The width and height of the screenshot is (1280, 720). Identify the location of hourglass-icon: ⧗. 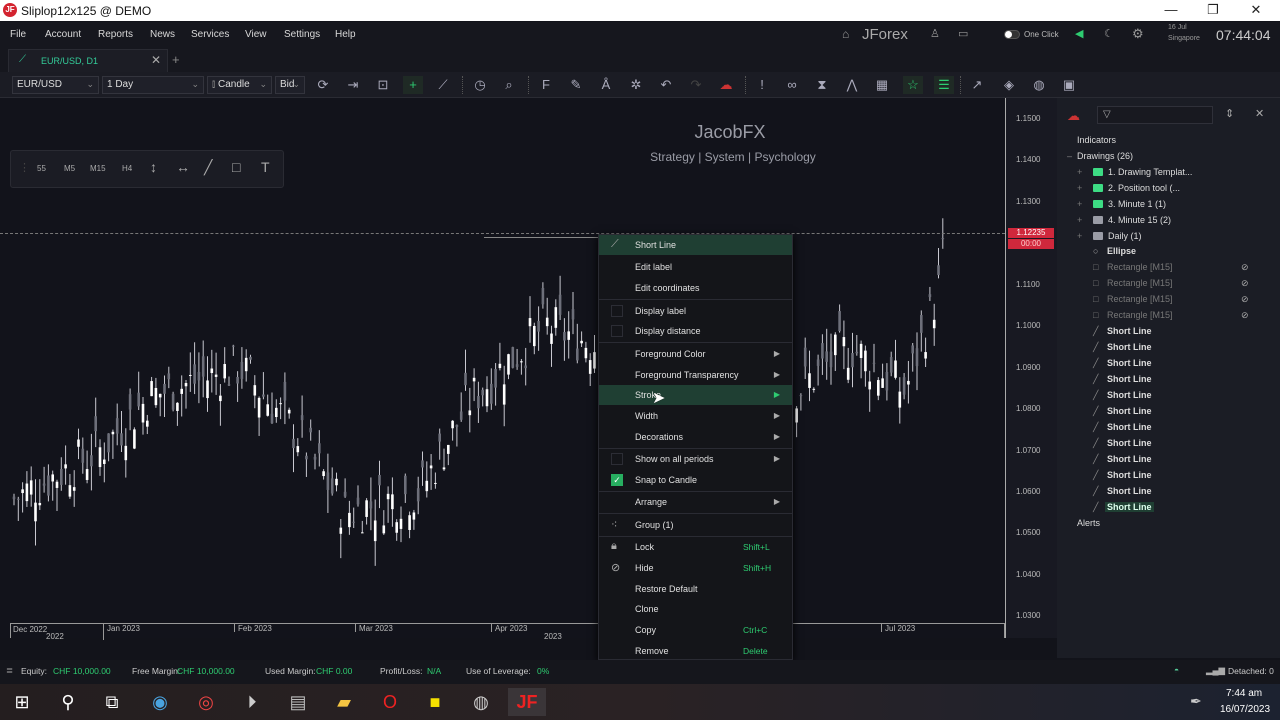
(822, 85).